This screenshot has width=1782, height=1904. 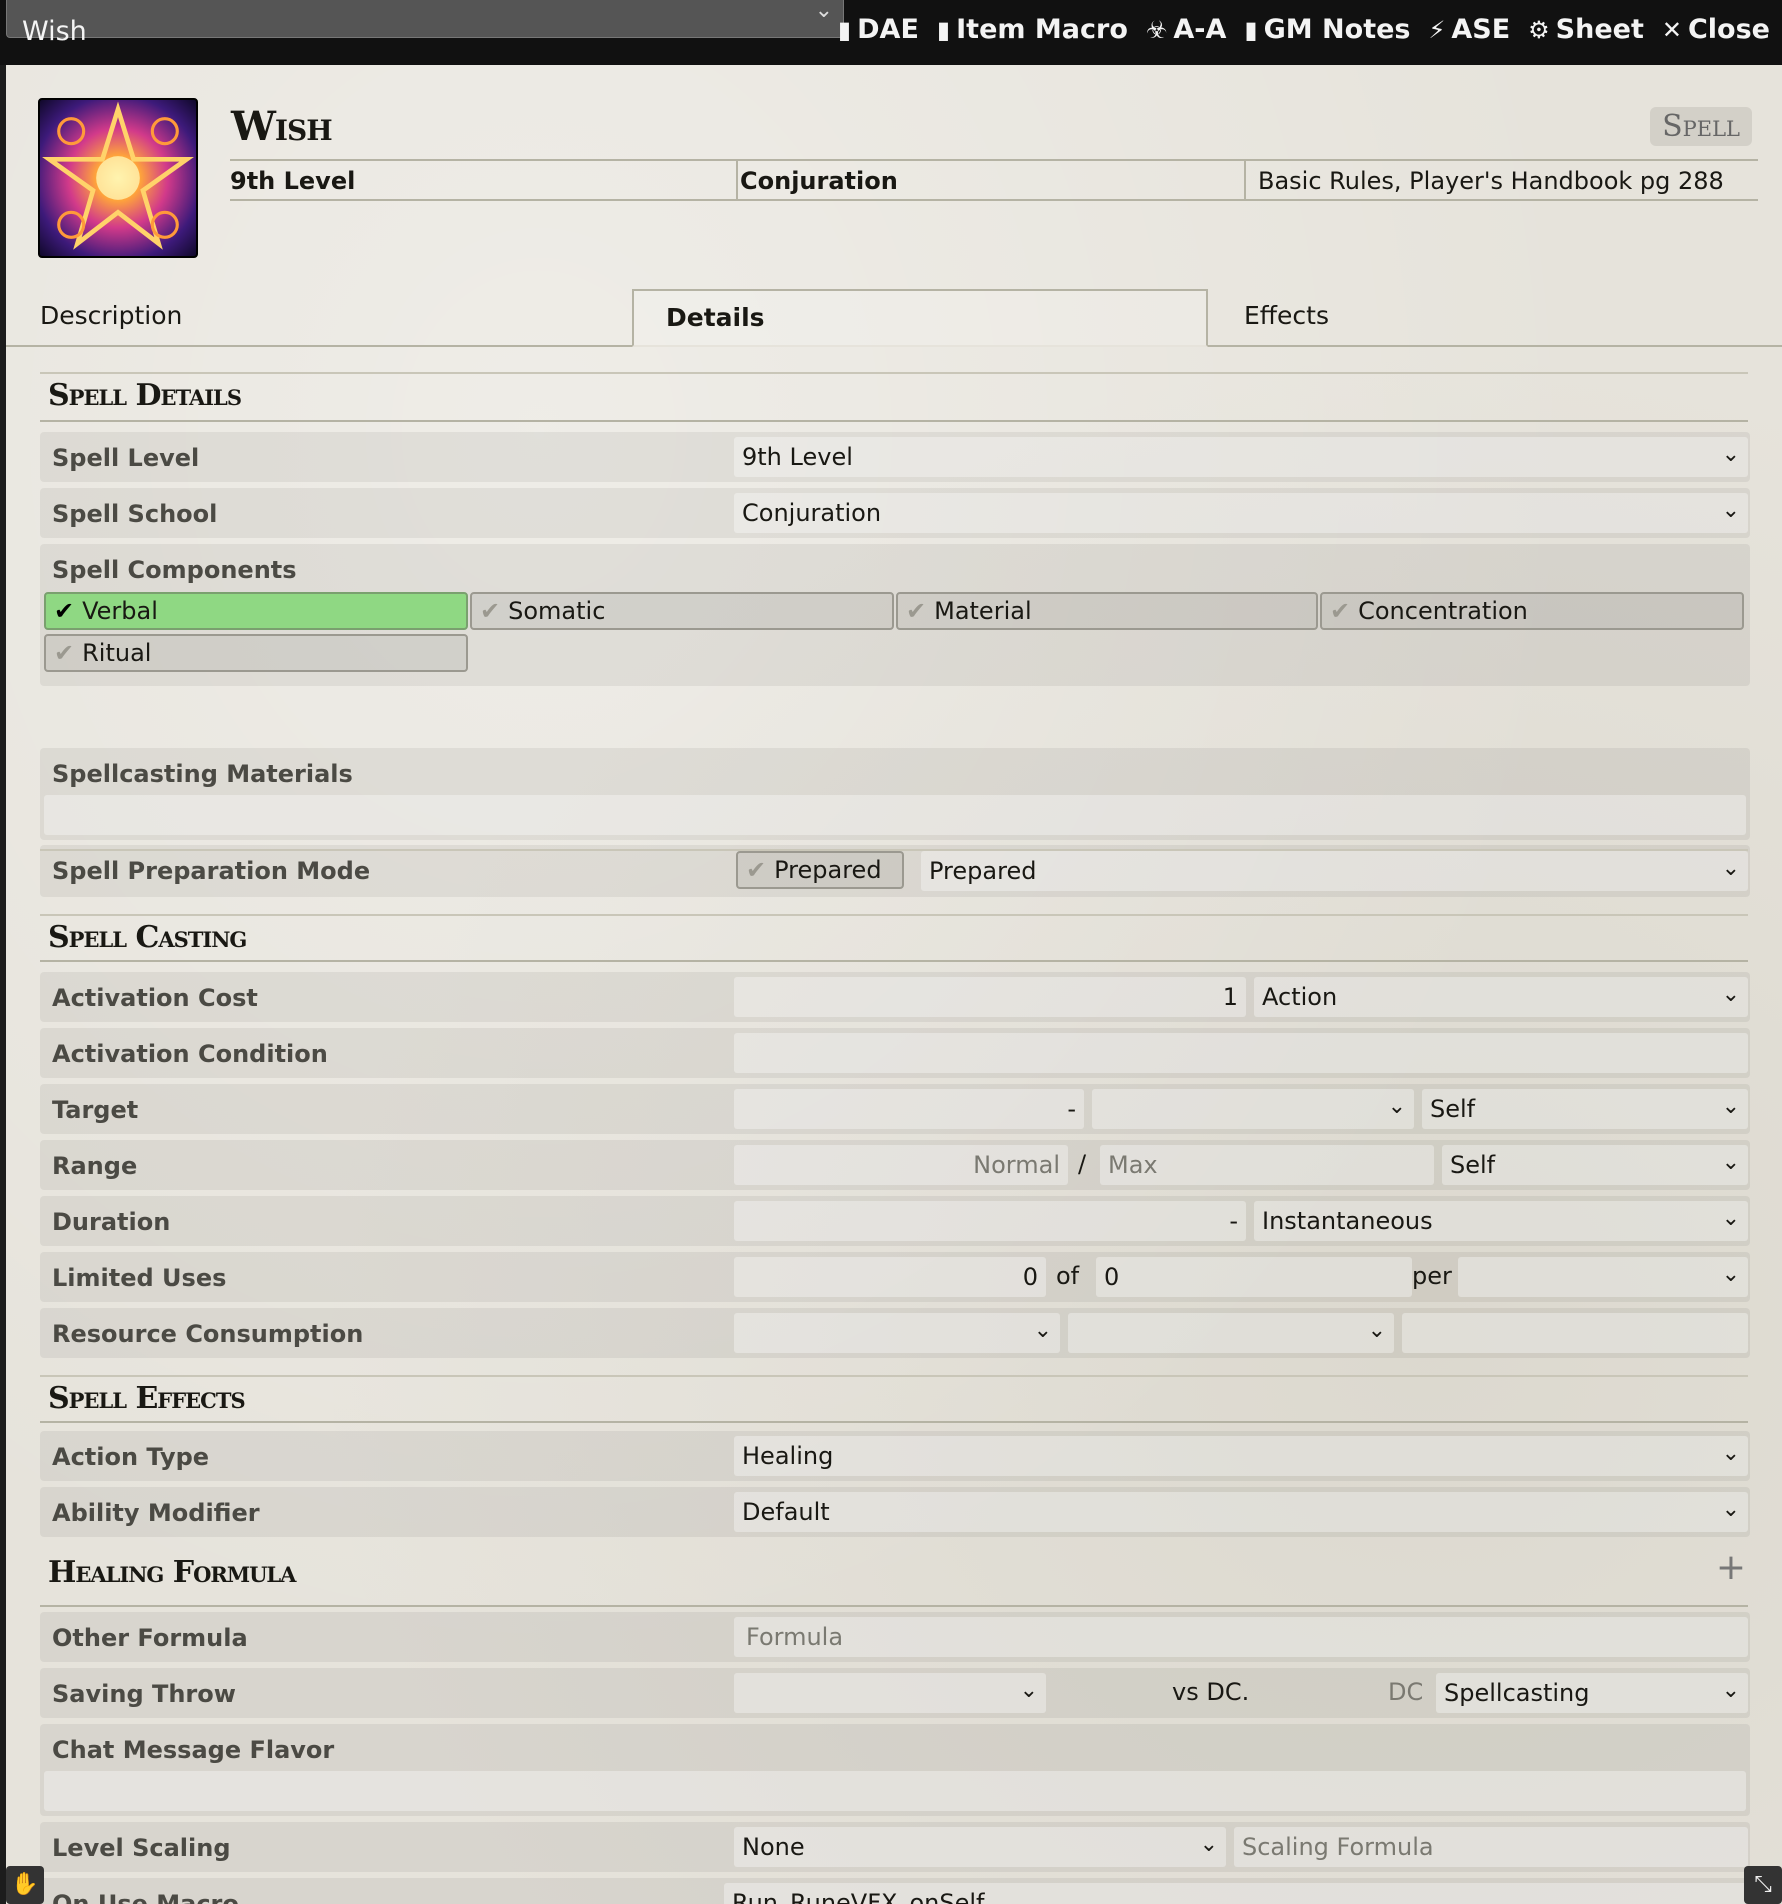 What do you see at coordinates (901, 1165) in the screenshot?
I see `range-normal-input: Normal` at bounding box center [901, 1165].